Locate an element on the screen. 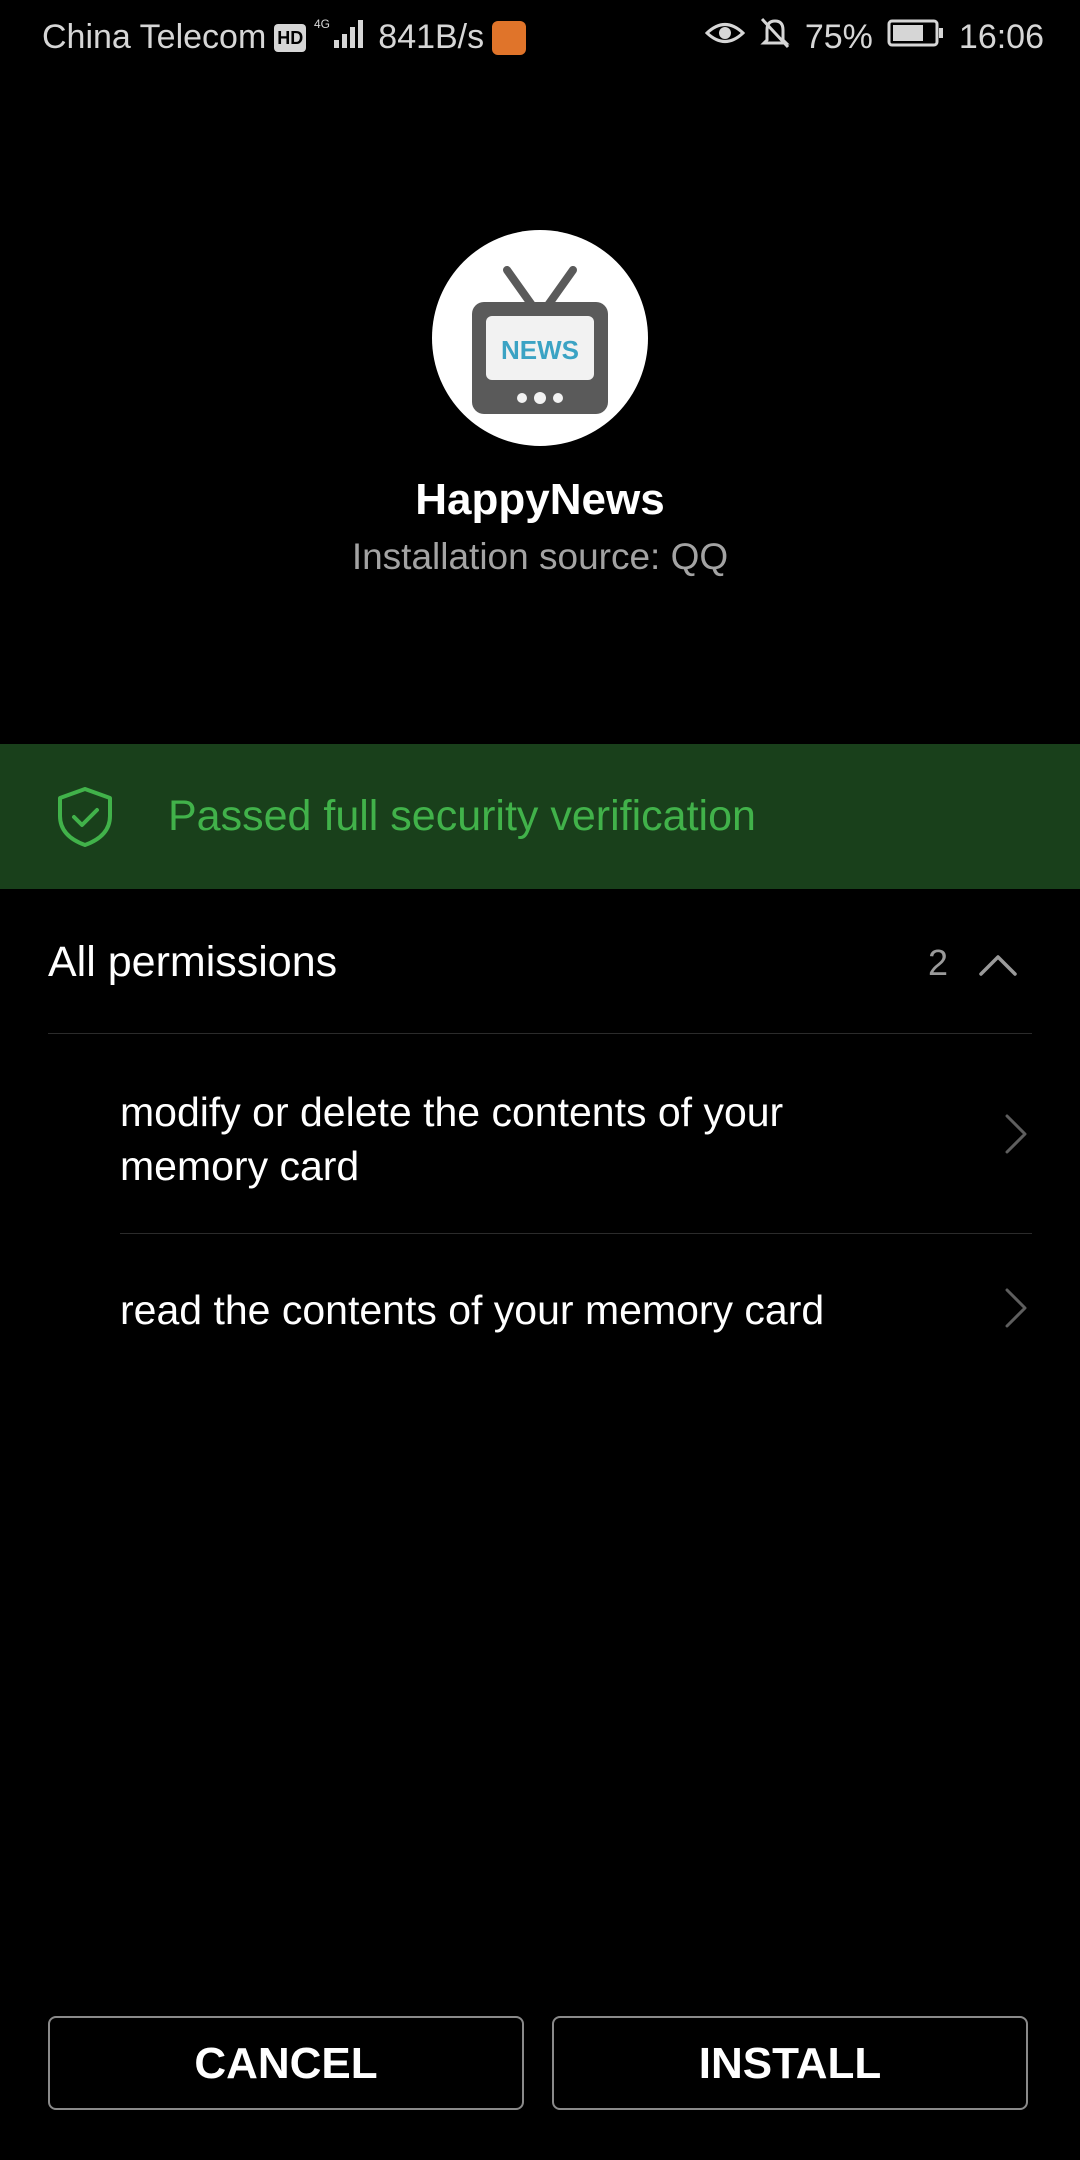  permission-item-read-memory: read the contents of your memory card is located at coordinates (576, 1310).